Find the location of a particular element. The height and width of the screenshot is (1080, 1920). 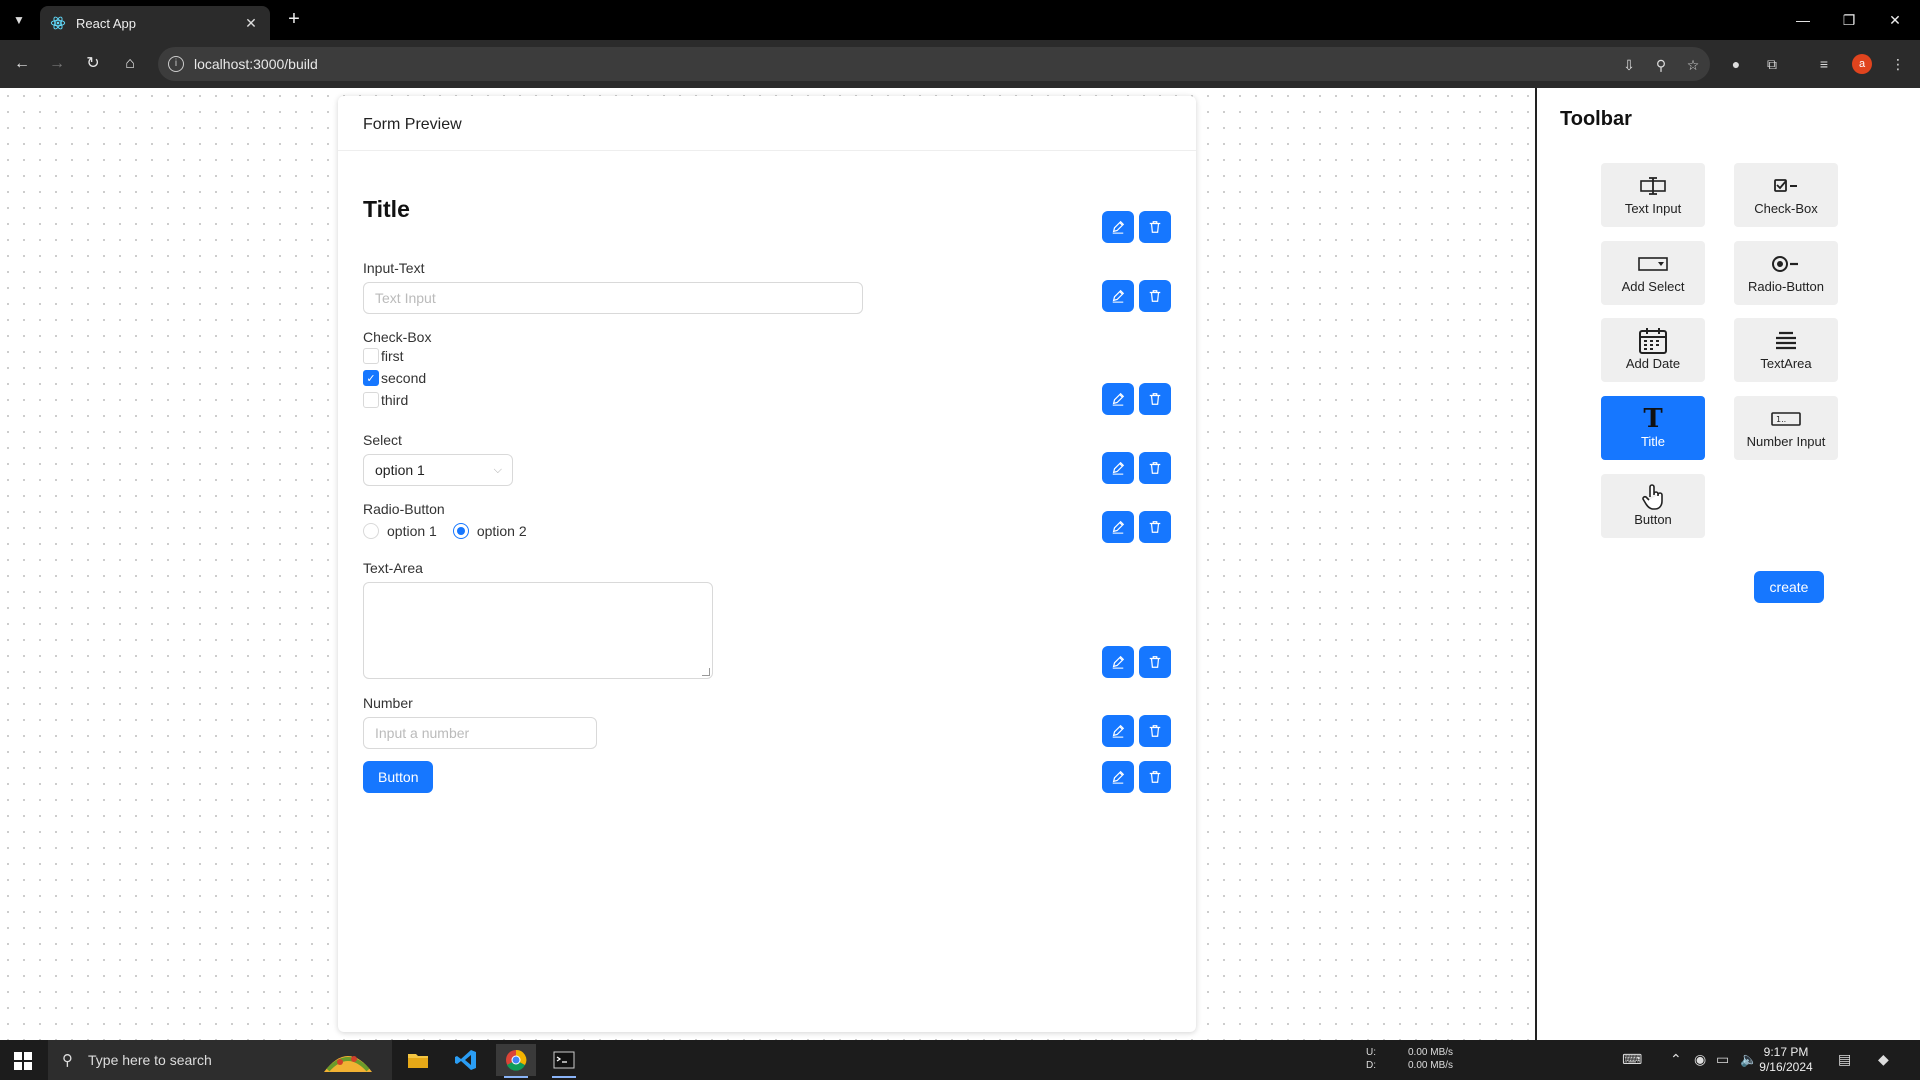

close-tab-icon: ✕ is located at coordinates (251, 23).